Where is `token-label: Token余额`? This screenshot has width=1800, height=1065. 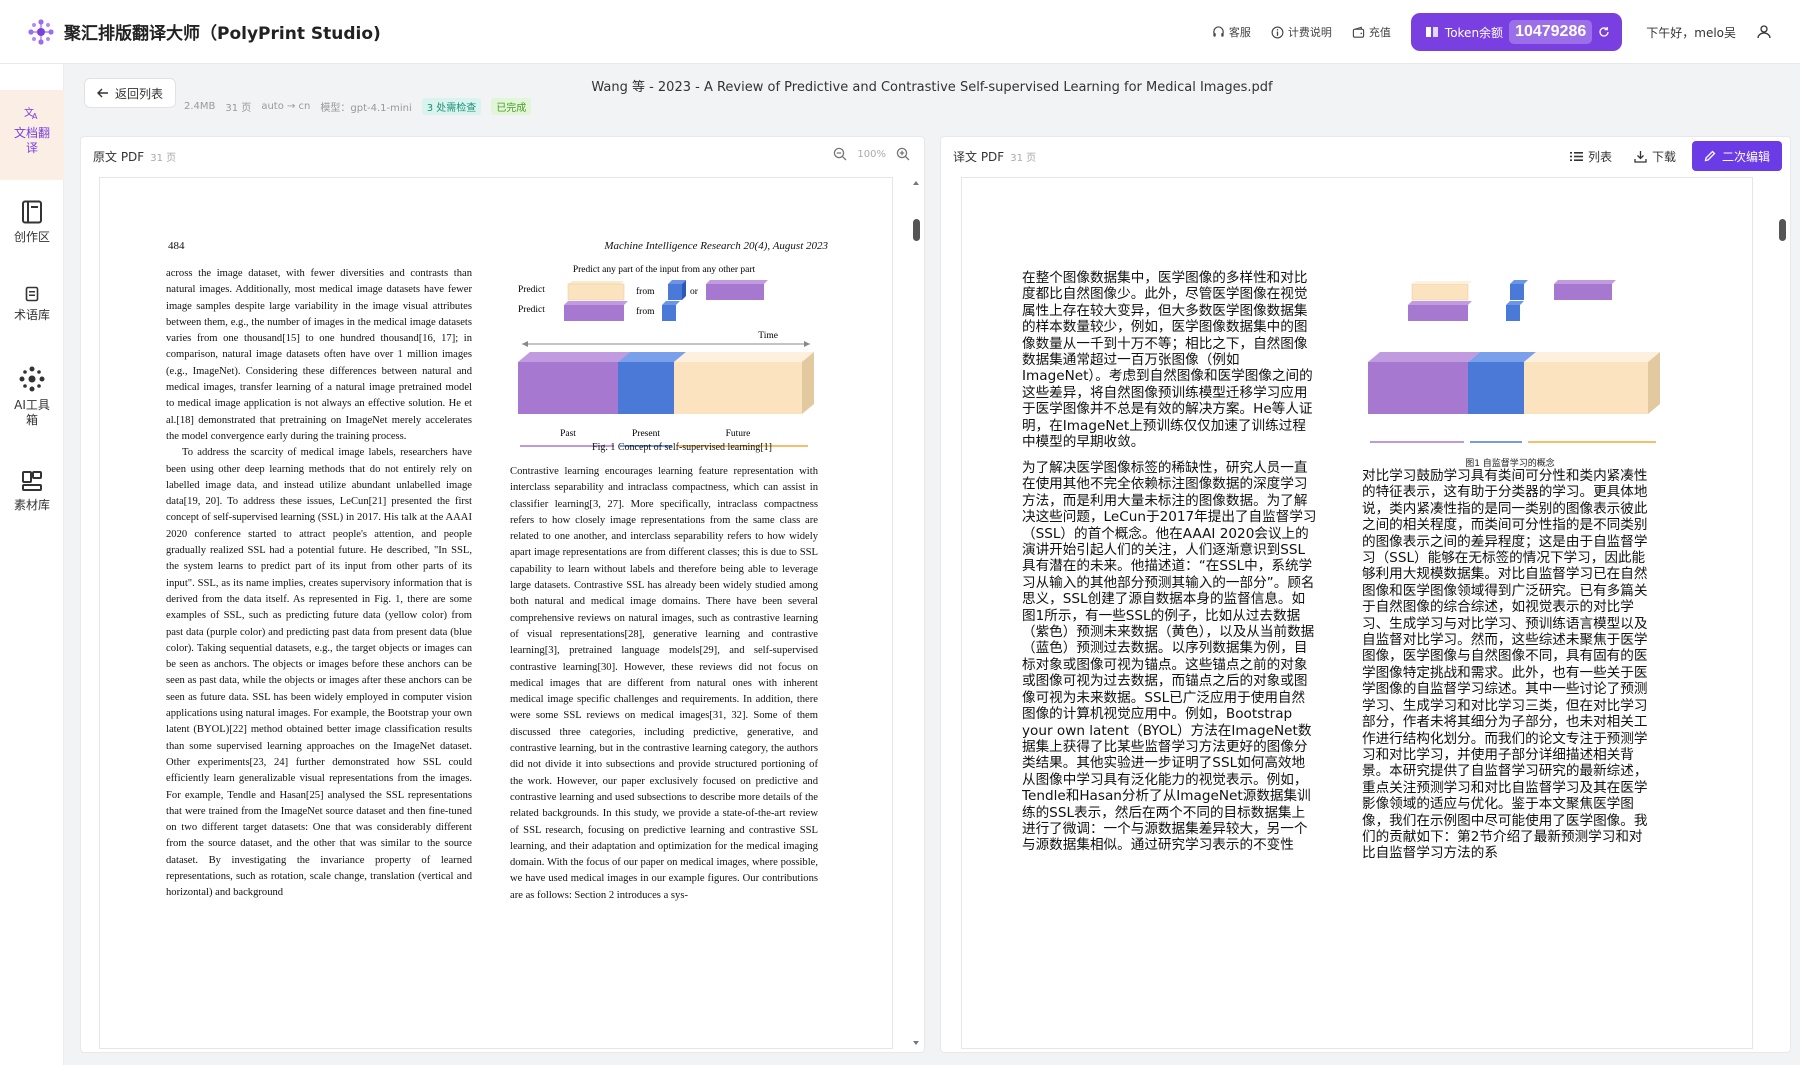
token-label: Token余额 is located at coordinates (1474, 32).